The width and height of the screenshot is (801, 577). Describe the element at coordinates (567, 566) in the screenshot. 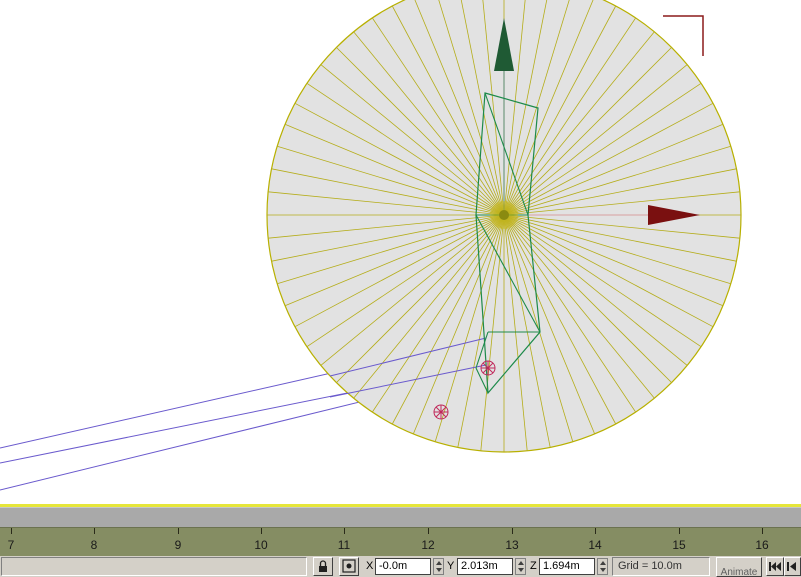

I see `z-coord-field: 1.694m` at that location.